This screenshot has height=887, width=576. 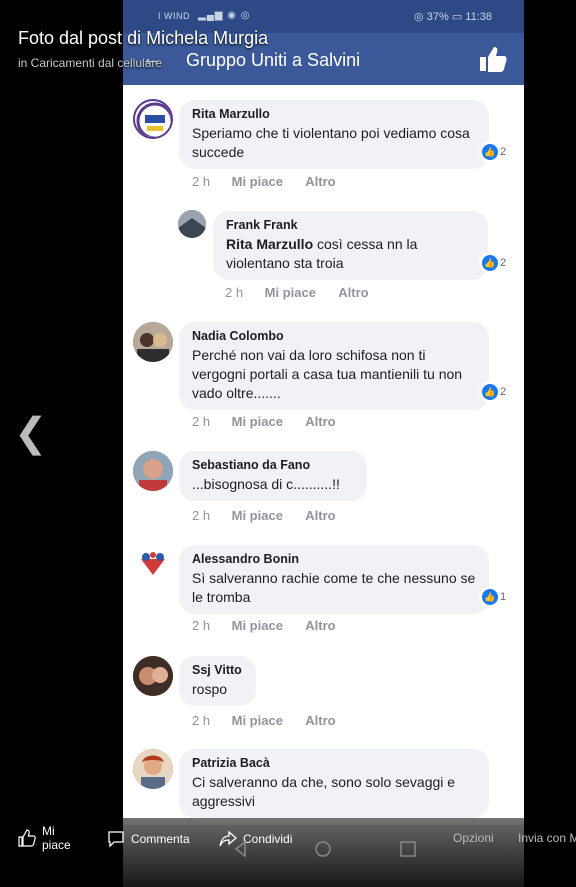 What do you see at coordinates (493, 59) in the screenshot?
I see `like-thumb-icon` at bounding box center [493, 59].